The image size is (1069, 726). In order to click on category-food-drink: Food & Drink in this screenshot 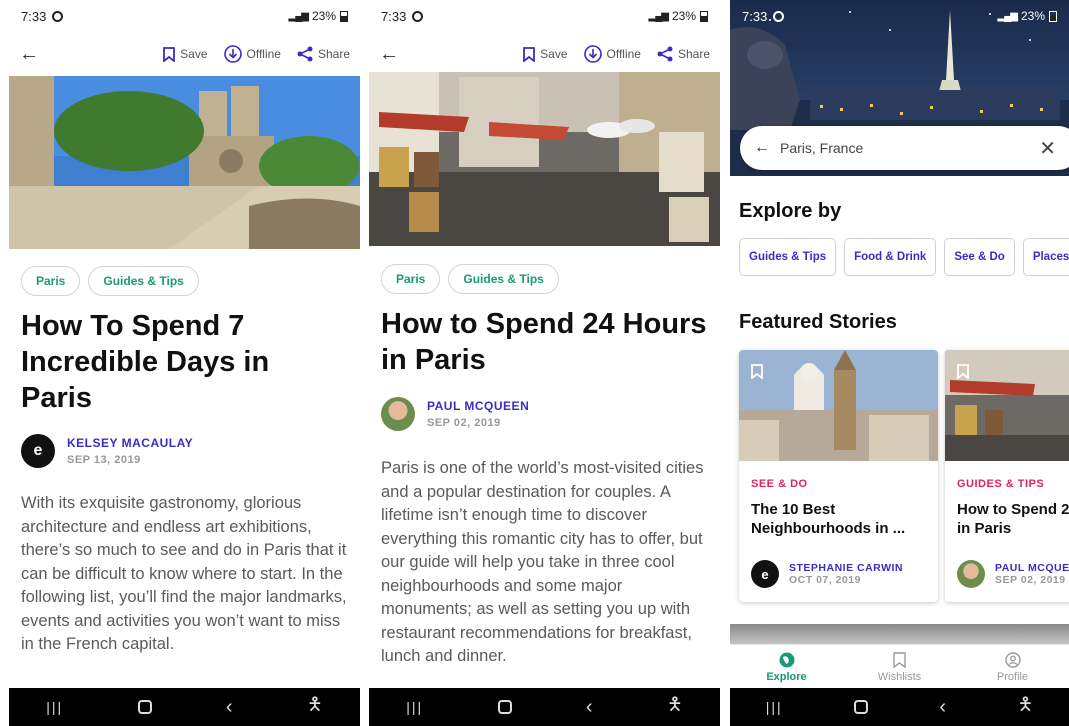, I will do `click(890, 257)`.